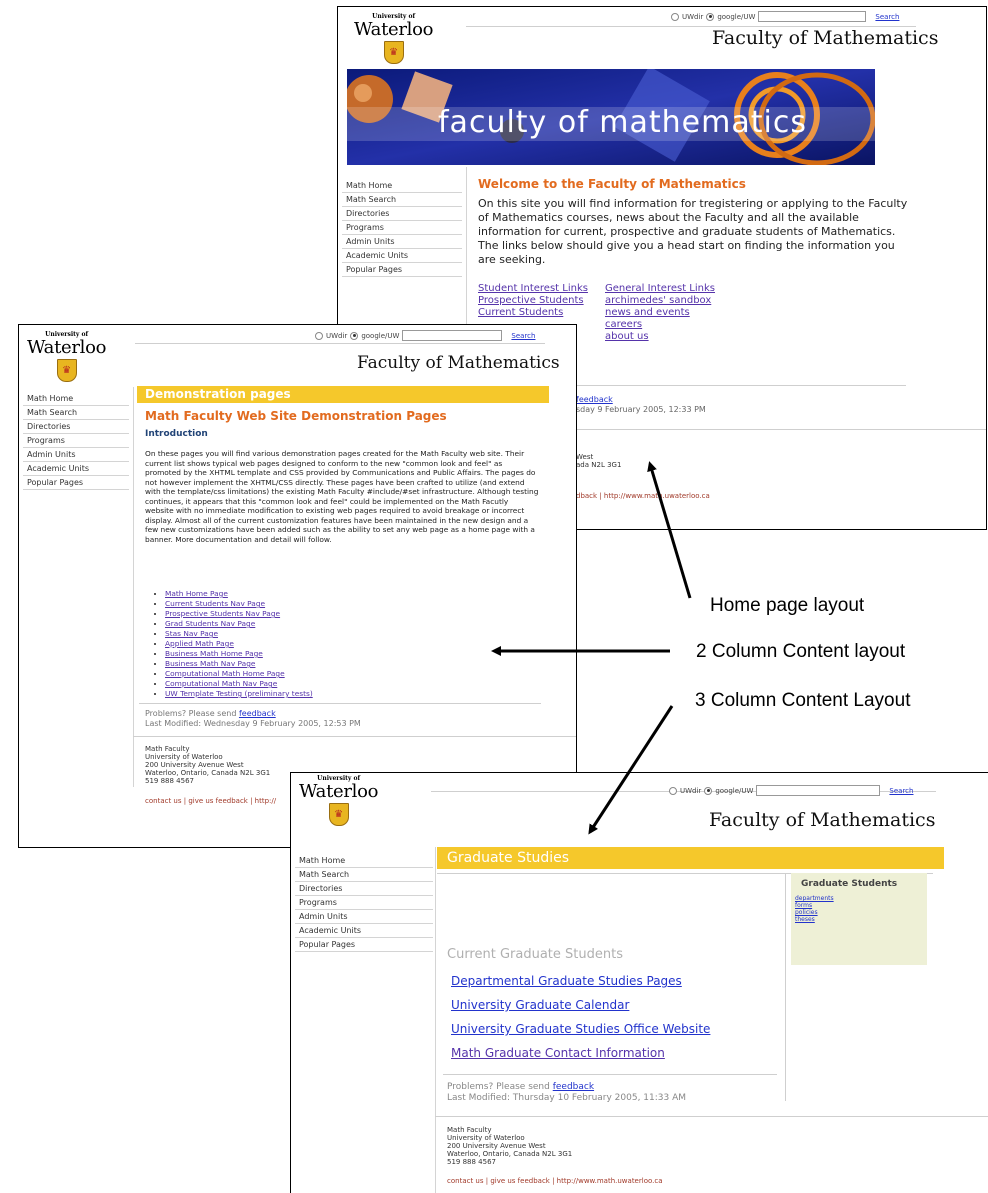  What do you see at coordinates (660, 337) in the screenshot?
I see `link-about-us: about us` at bounding box center [660, 337].